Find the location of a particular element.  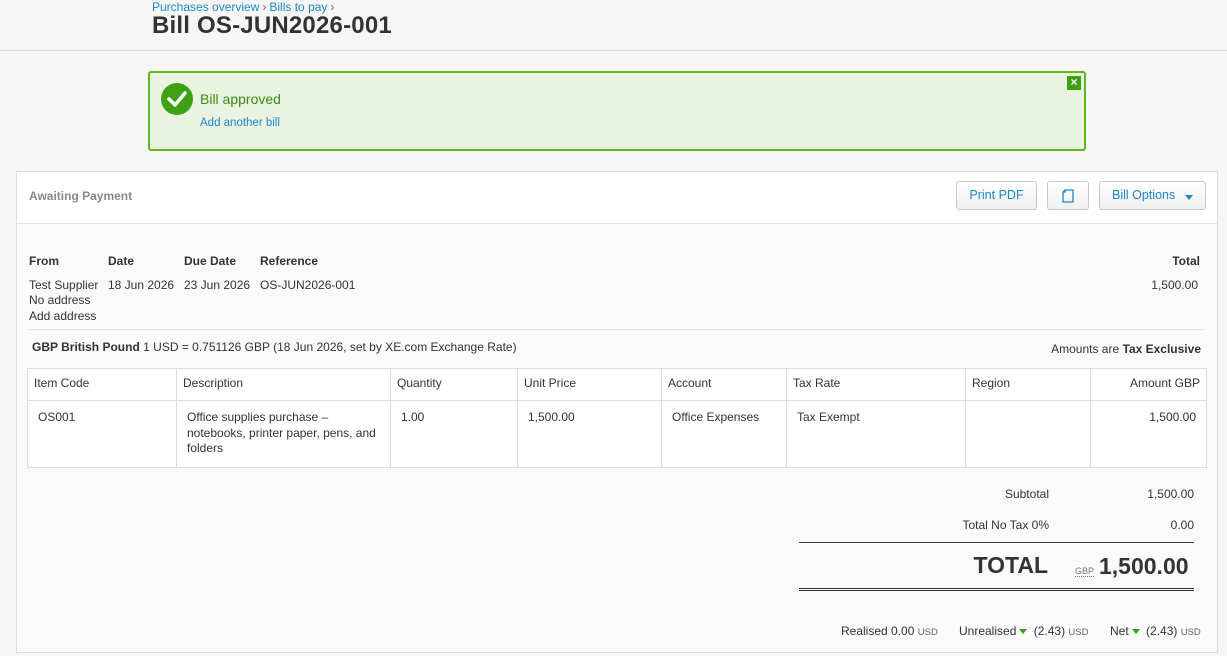

no-address-text: No address is located at coordinates (60, 300).